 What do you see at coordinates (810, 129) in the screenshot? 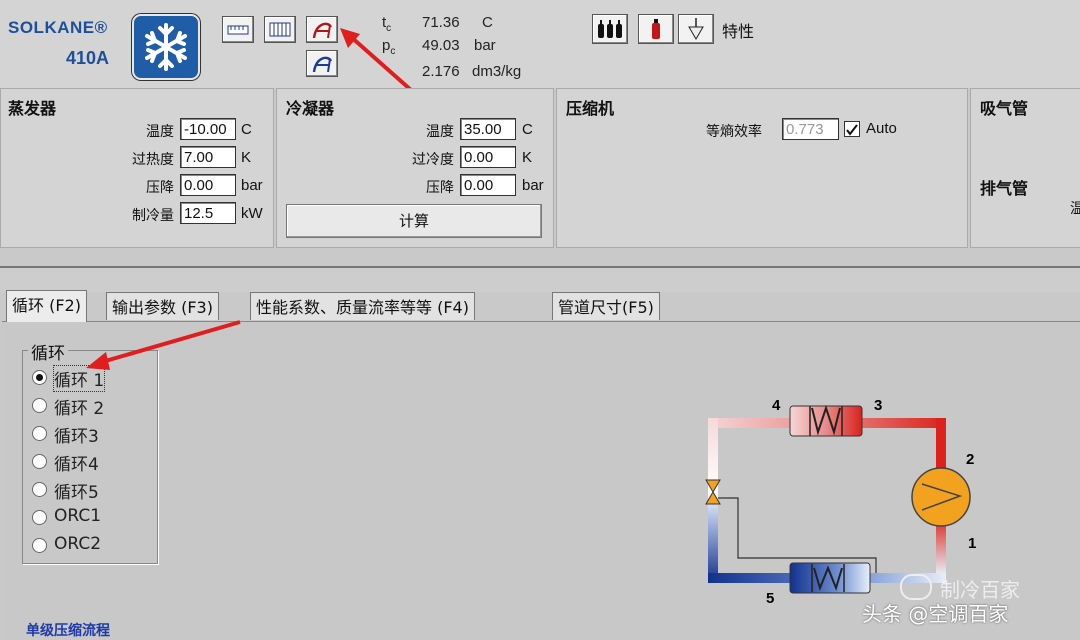
I see `isentropic-efficiency-field: 0.773` at bounding box center [810, 129].